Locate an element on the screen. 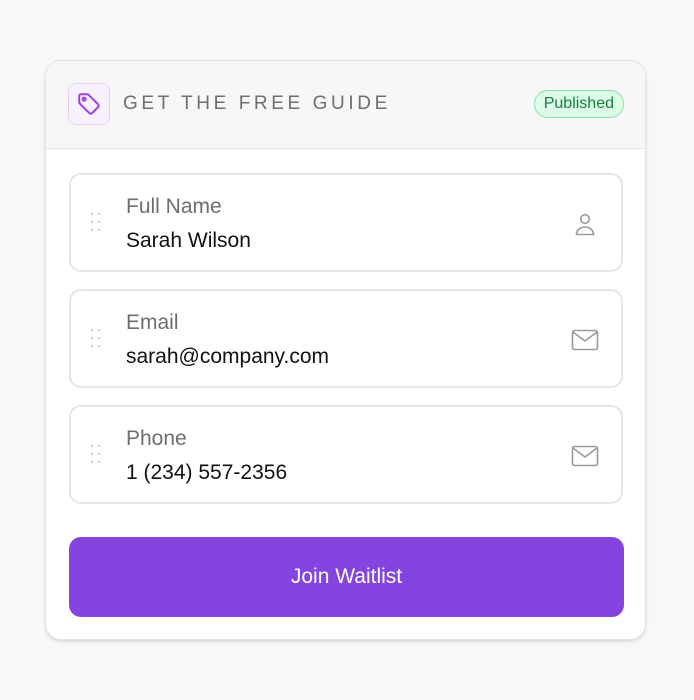 The height and width of the screenshot is (700, 694). phone-value: 1 (234) 557-2356 is located at coordinates (206, 473).